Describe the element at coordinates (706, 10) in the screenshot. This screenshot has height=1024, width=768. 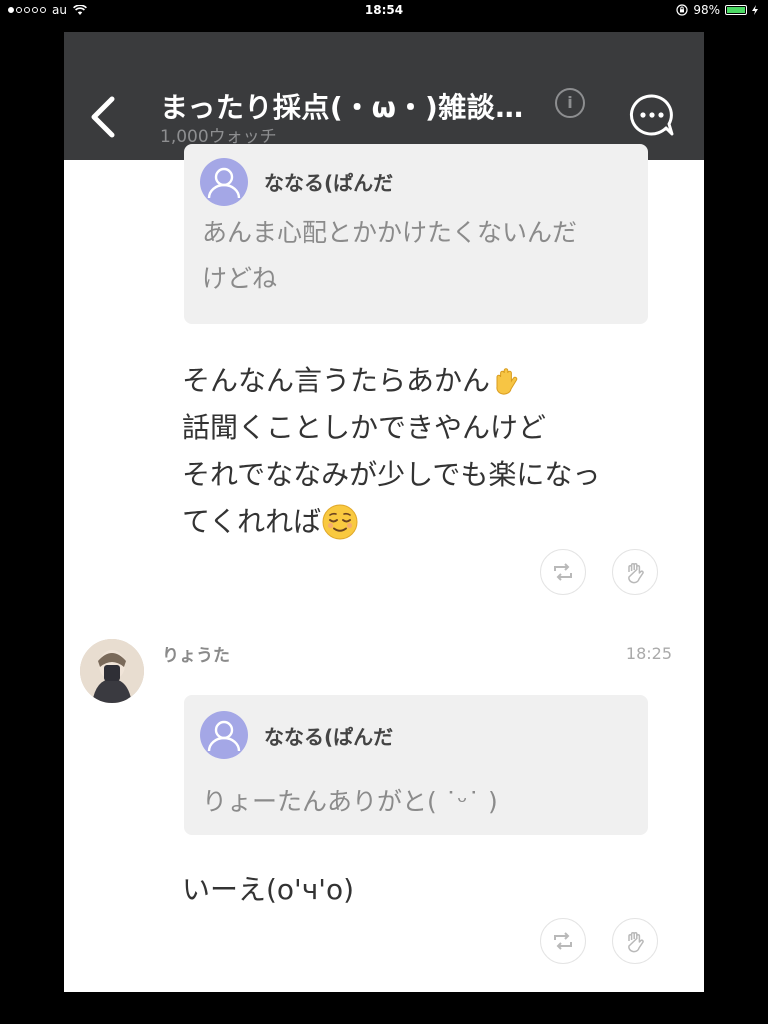
I see `battery-percent: 98%` at that location.